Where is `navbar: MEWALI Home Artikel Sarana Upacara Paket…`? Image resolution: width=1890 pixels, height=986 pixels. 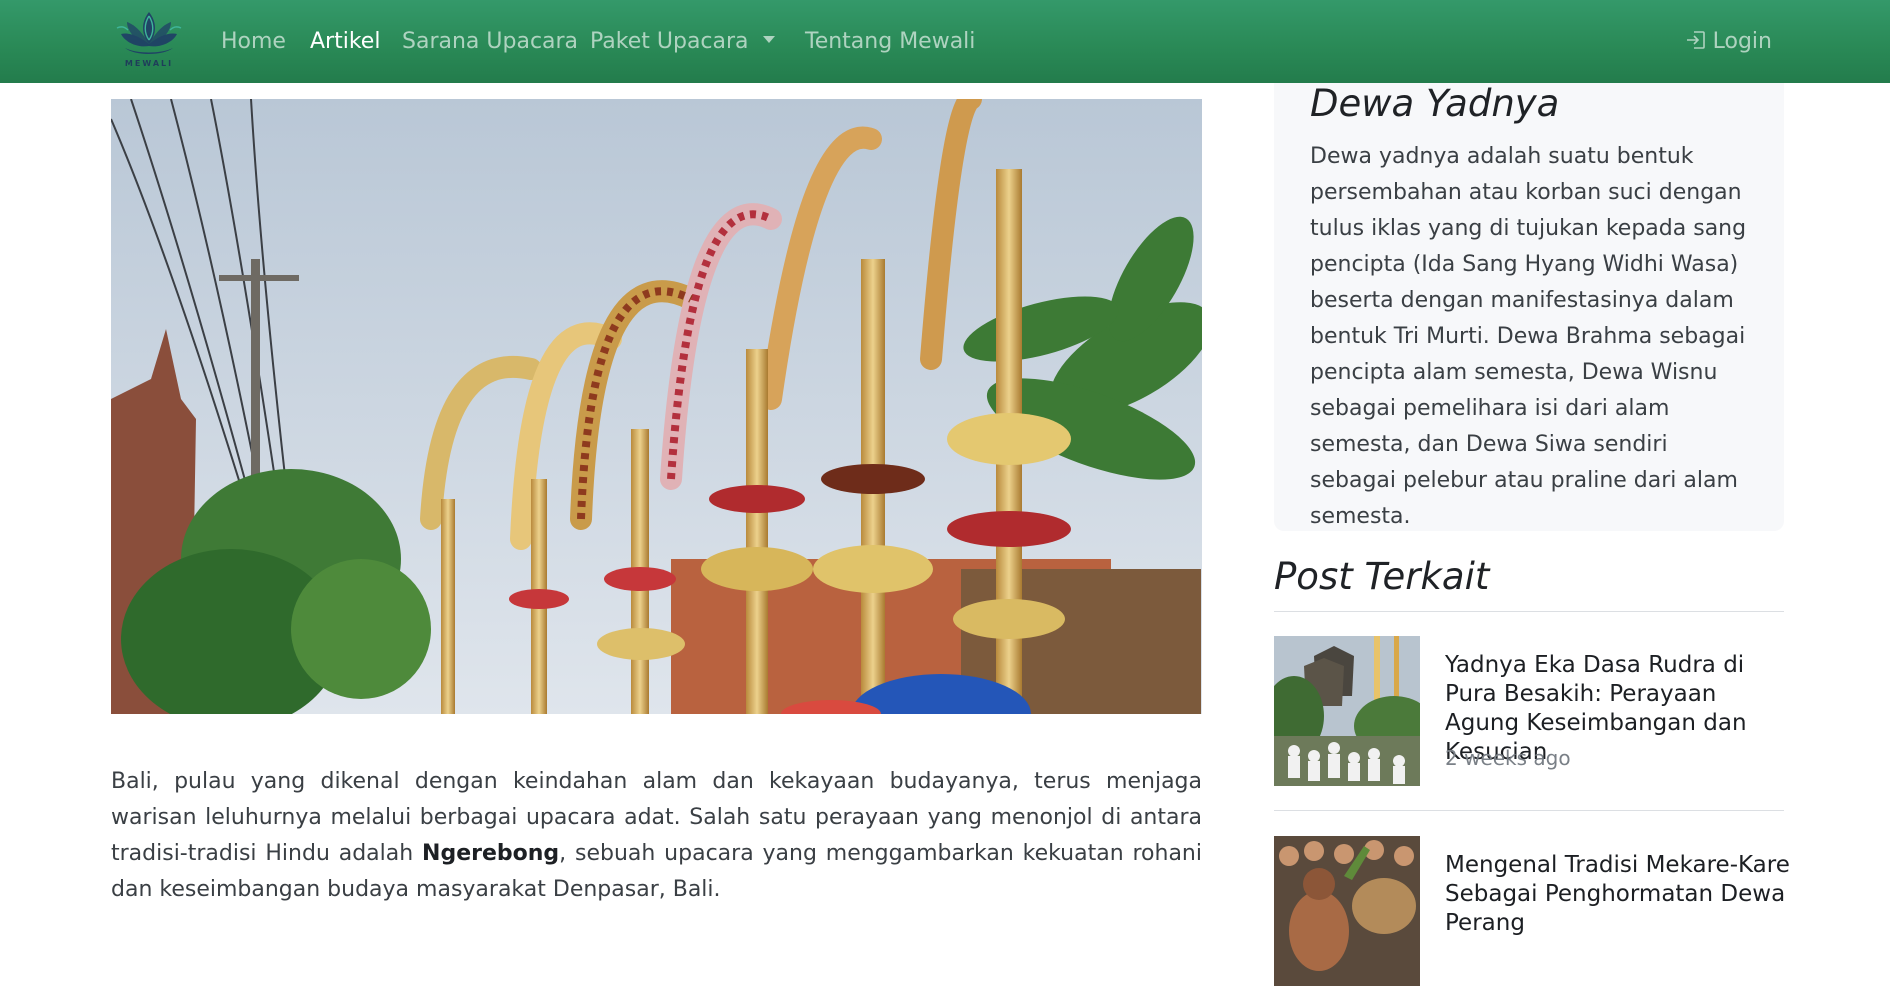
navbar: MEWALI Home Artikel Sarana Upacara Paket… is located at coordinates (945, 41).